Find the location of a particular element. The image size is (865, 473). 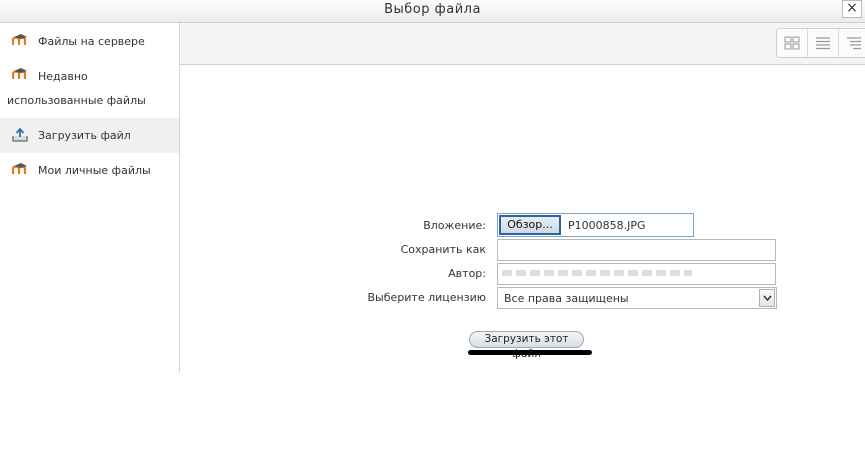

attachment-label: Вложение: is located at coordinates (454, 225).